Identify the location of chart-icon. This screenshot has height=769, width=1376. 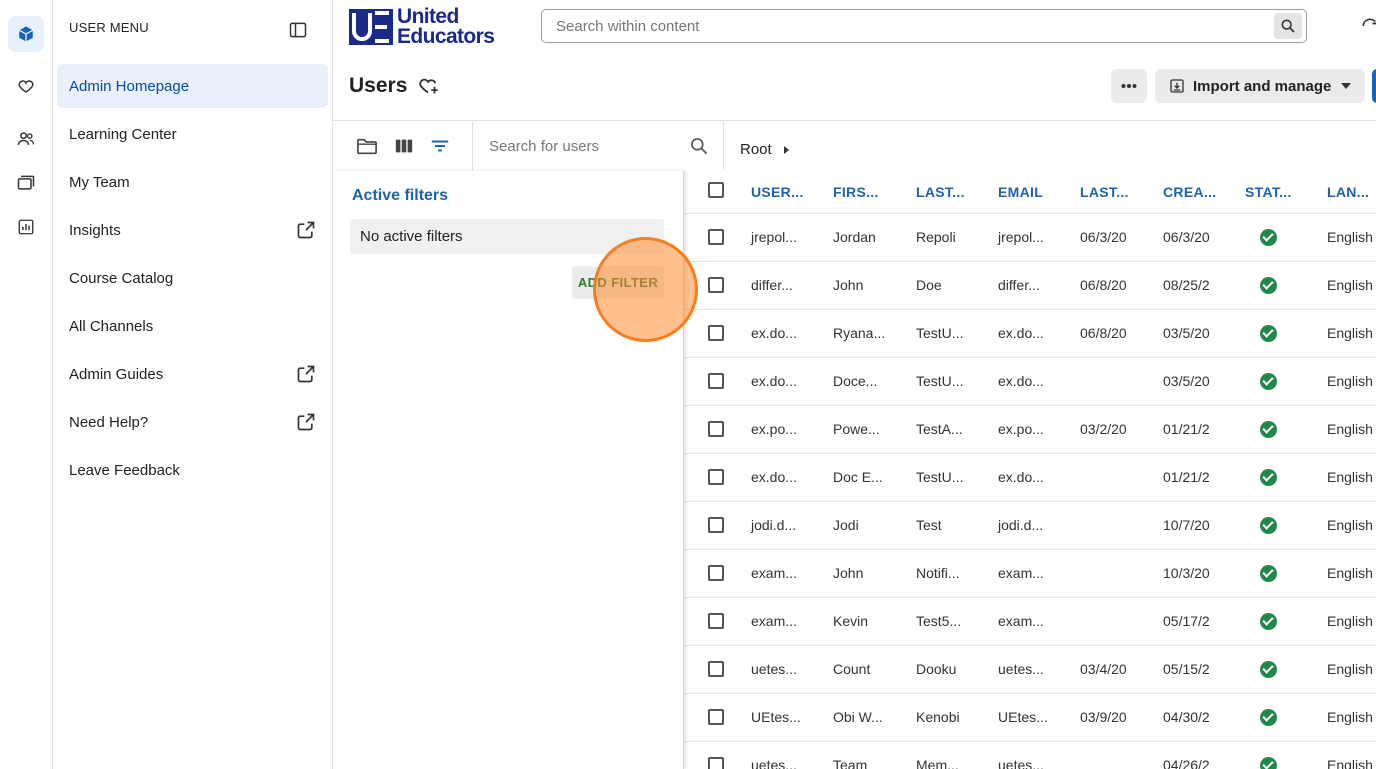
(26, 227).